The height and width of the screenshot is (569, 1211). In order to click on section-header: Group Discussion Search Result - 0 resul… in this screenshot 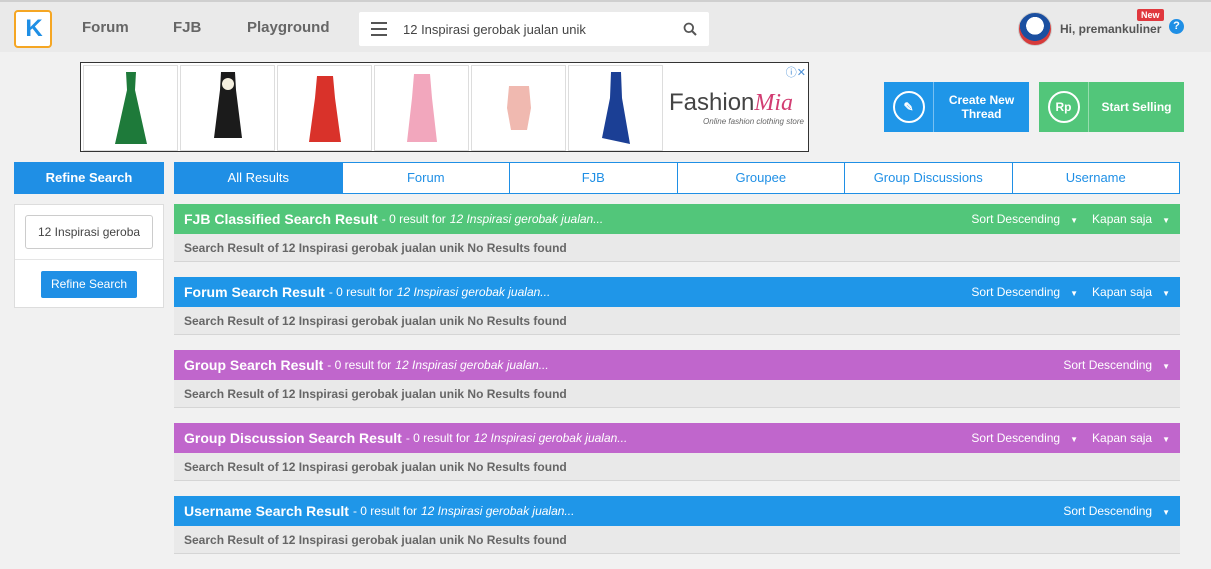, I will do `click(677, 438)`.